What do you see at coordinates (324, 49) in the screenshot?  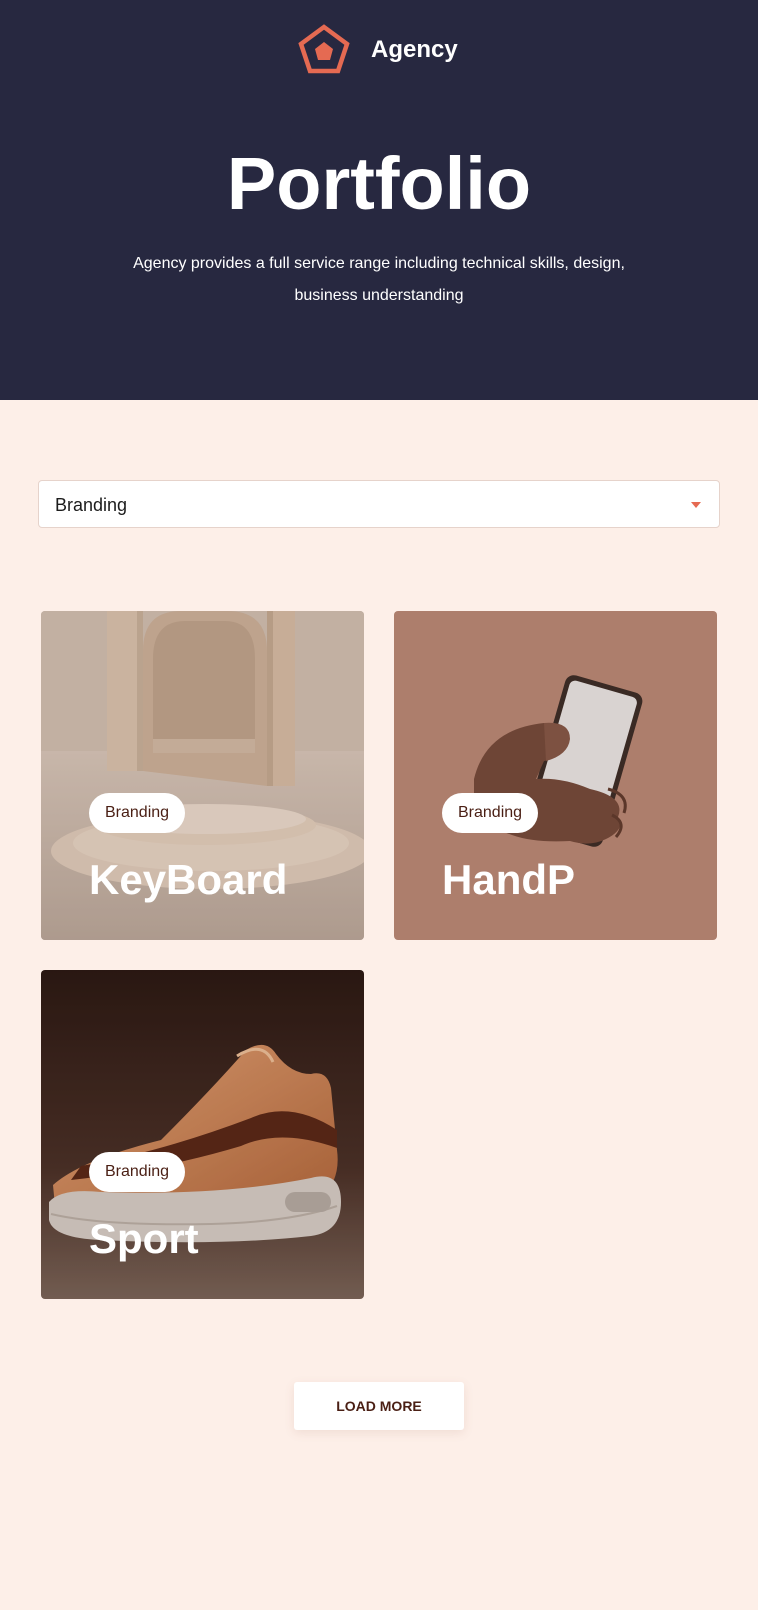 I see `pentagon-logo-icon` at bounding box center [324, 49].